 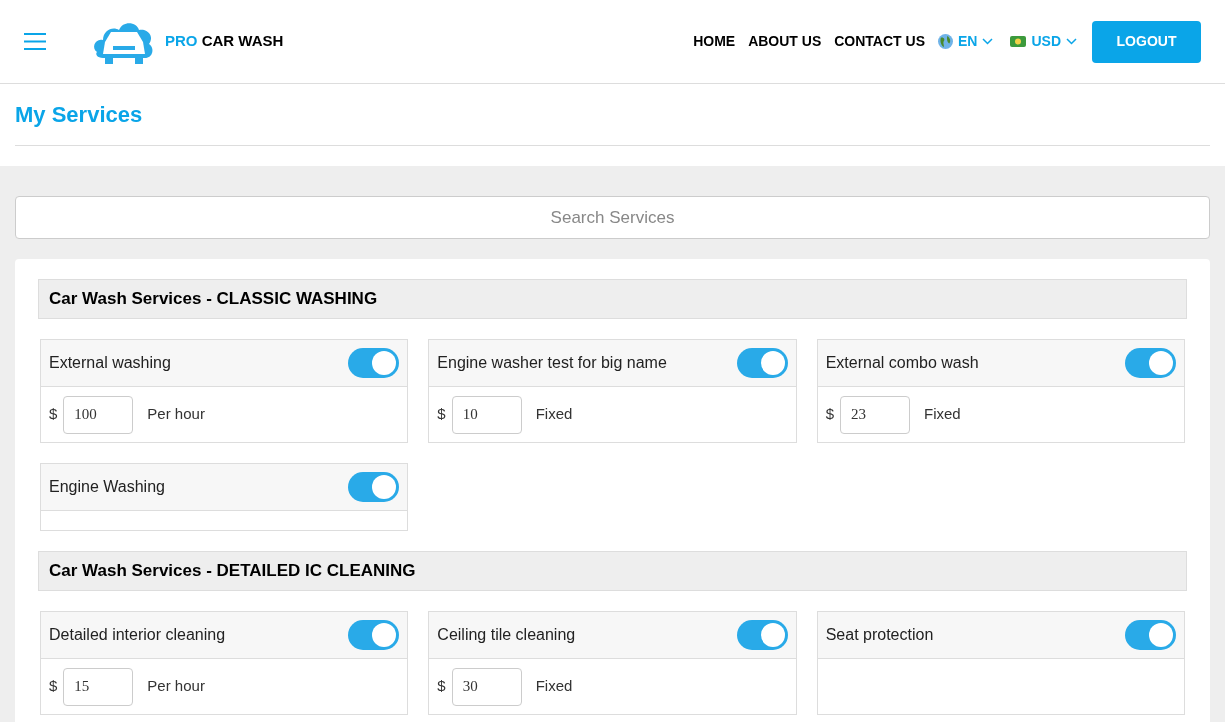 I want to click on price-field: 15, so click(x=98, y=686).